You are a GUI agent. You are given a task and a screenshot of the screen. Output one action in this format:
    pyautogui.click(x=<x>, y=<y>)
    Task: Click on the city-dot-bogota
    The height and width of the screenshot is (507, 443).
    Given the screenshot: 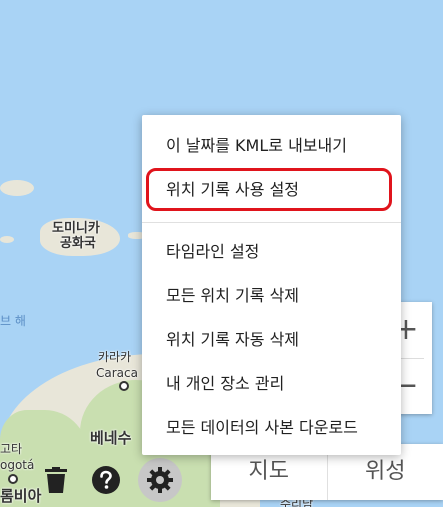 What is the action you would take?
    pyautogui.click(x=13, y=479)
    